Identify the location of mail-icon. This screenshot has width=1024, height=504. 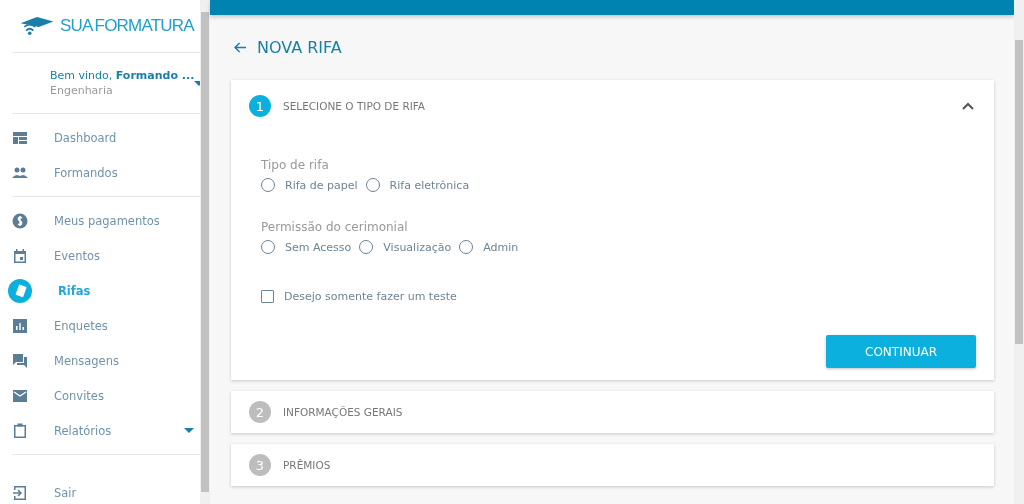
(20, 395).